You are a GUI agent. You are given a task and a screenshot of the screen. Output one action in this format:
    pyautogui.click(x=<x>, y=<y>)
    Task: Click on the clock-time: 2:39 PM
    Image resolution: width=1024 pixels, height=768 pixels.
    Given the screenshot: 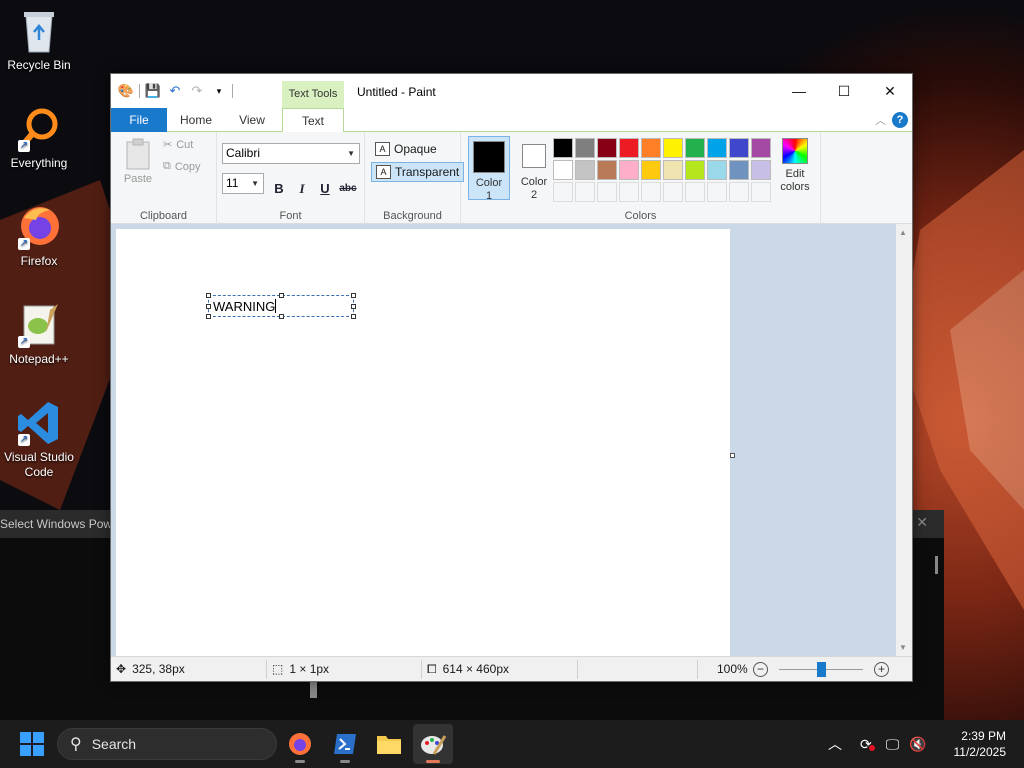 What is the action you would take?
    pyautogui.click(x=983, y=736)
    